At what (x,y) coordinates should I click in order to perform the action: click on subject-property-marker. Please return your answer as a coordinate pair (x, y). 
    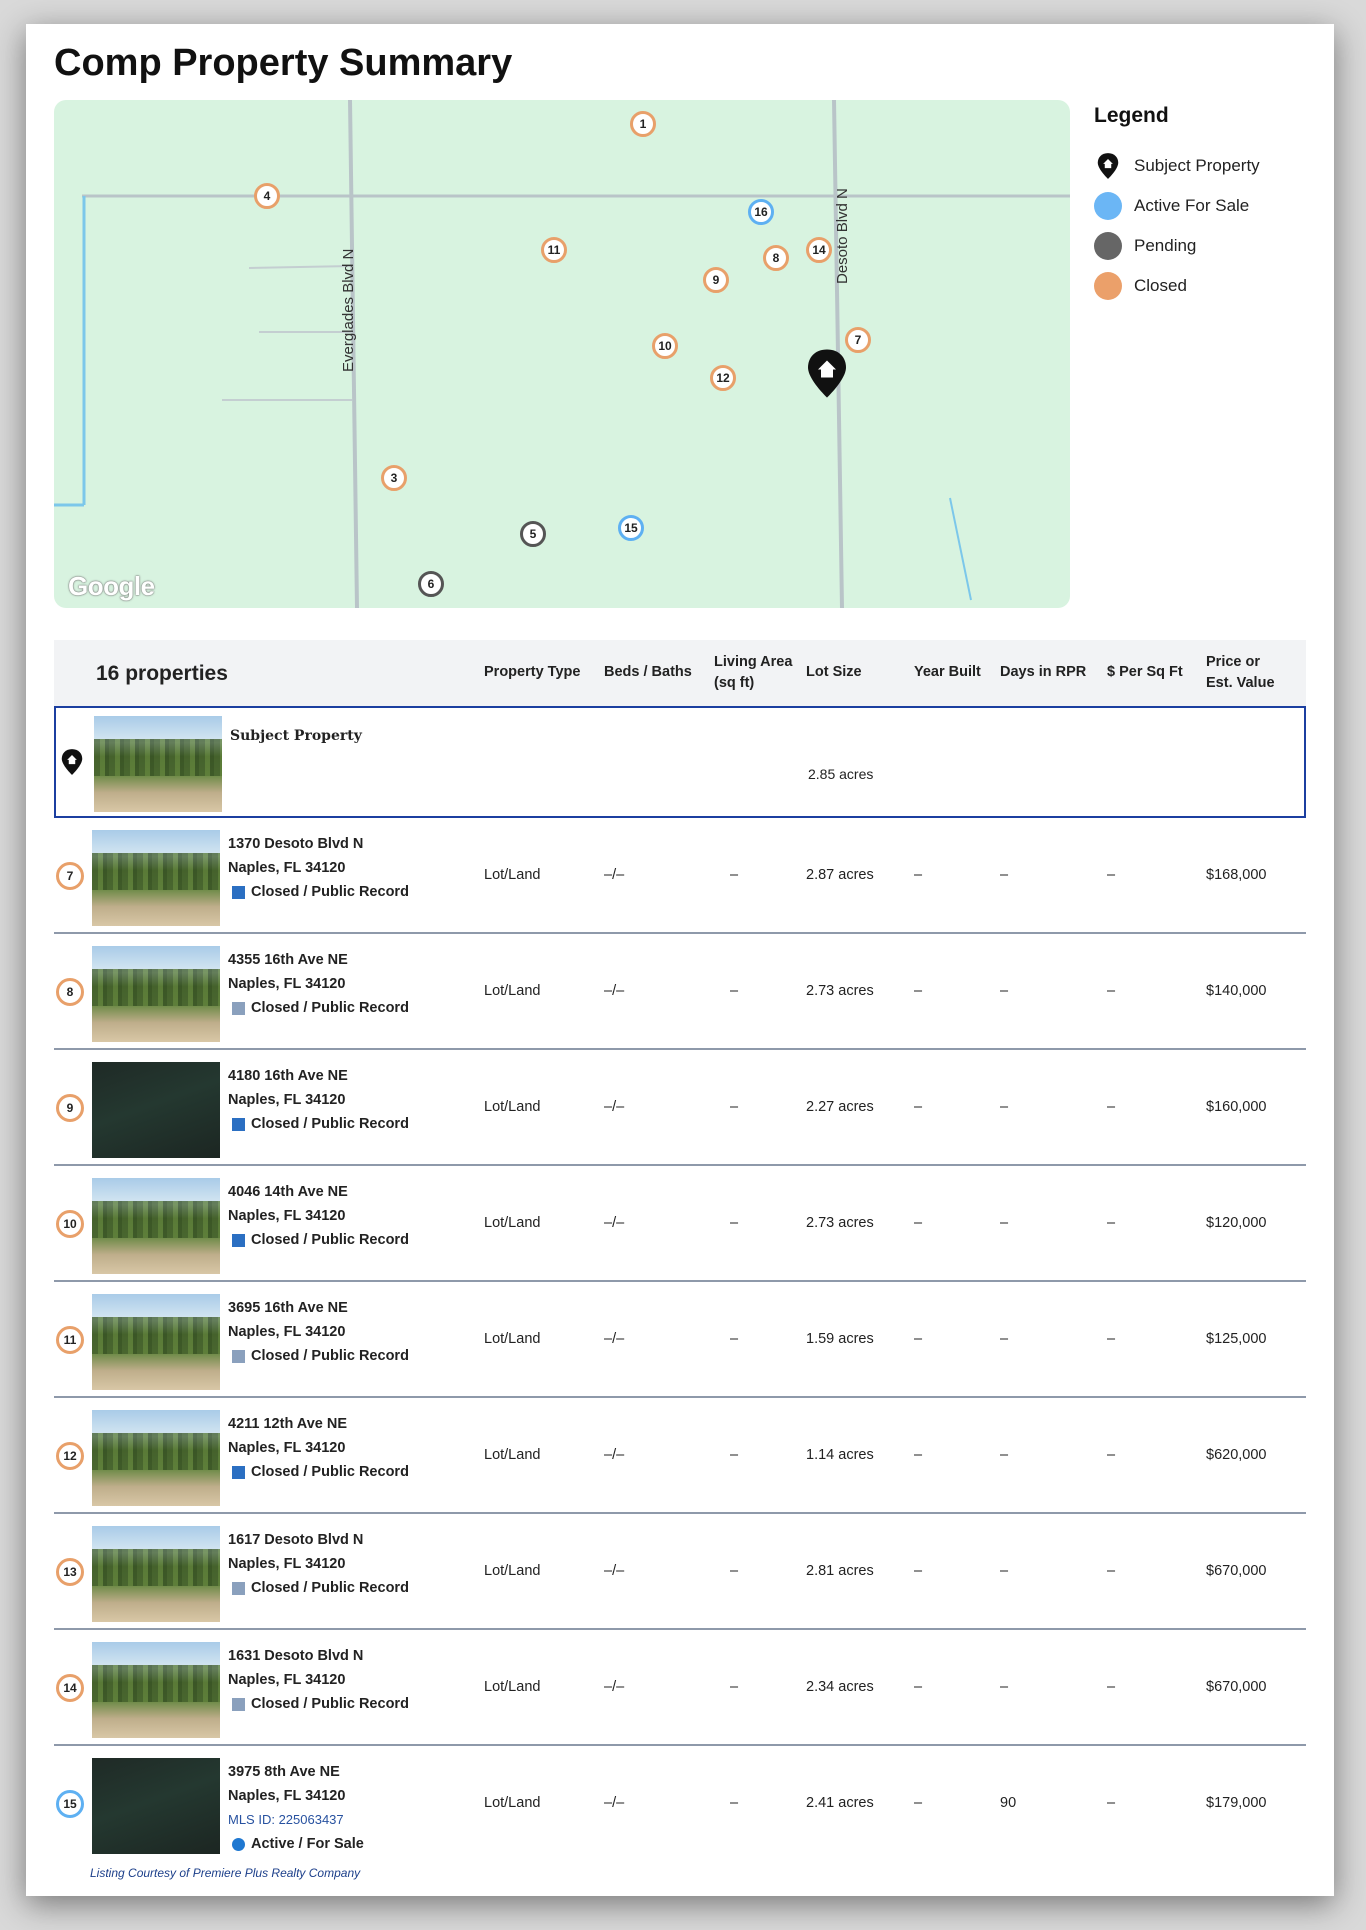
    Looking at the image, I should click on (827, 376).